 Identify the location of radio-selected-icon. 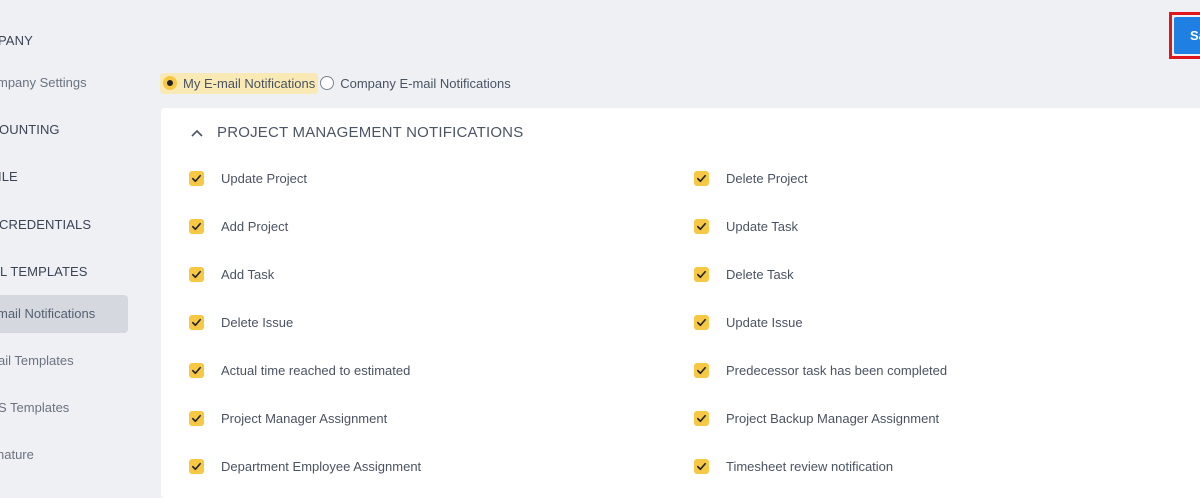
(170, 83).